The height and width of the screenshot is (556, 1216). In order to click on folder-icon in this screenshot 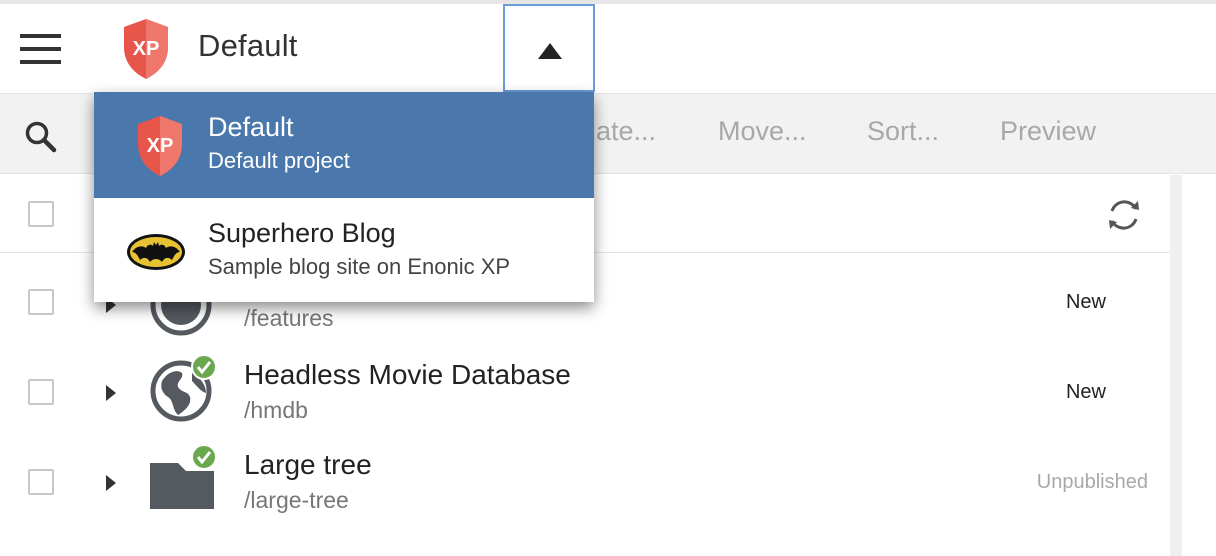, I will do `click(183, 476)`.